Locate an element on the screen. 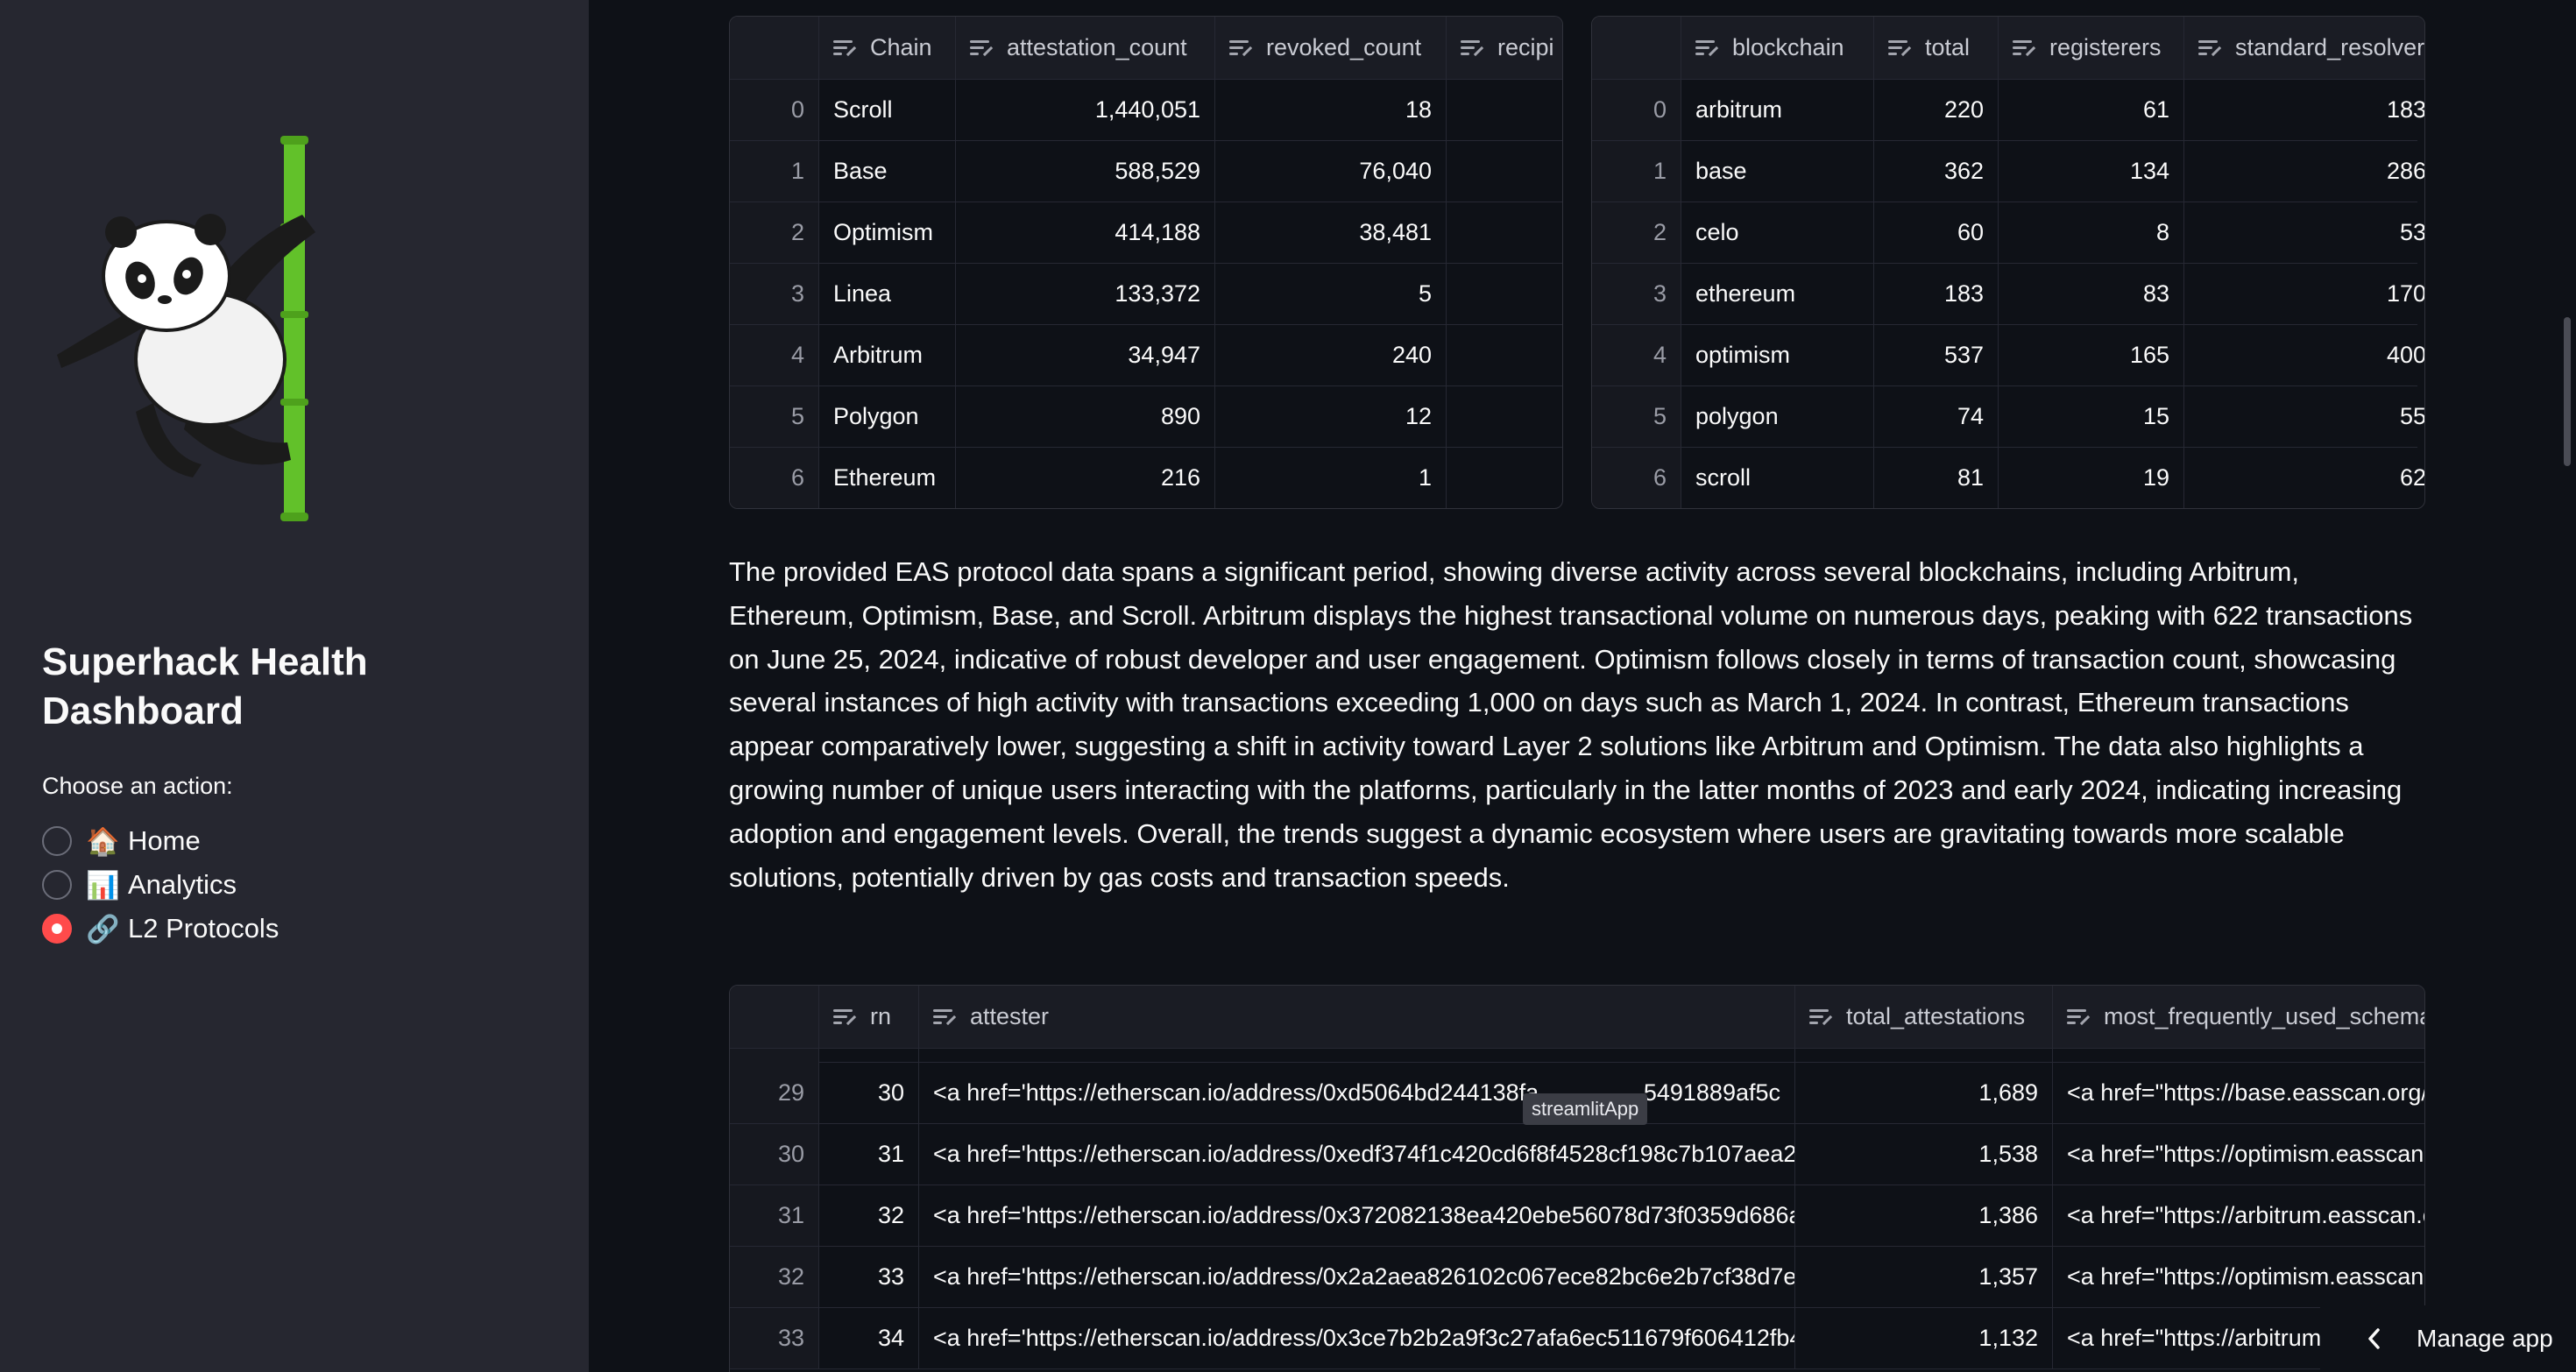 The height and width of the screenshot is (1372, 2576). row-index-cell: 1 is located at coordinates (1636, 172).